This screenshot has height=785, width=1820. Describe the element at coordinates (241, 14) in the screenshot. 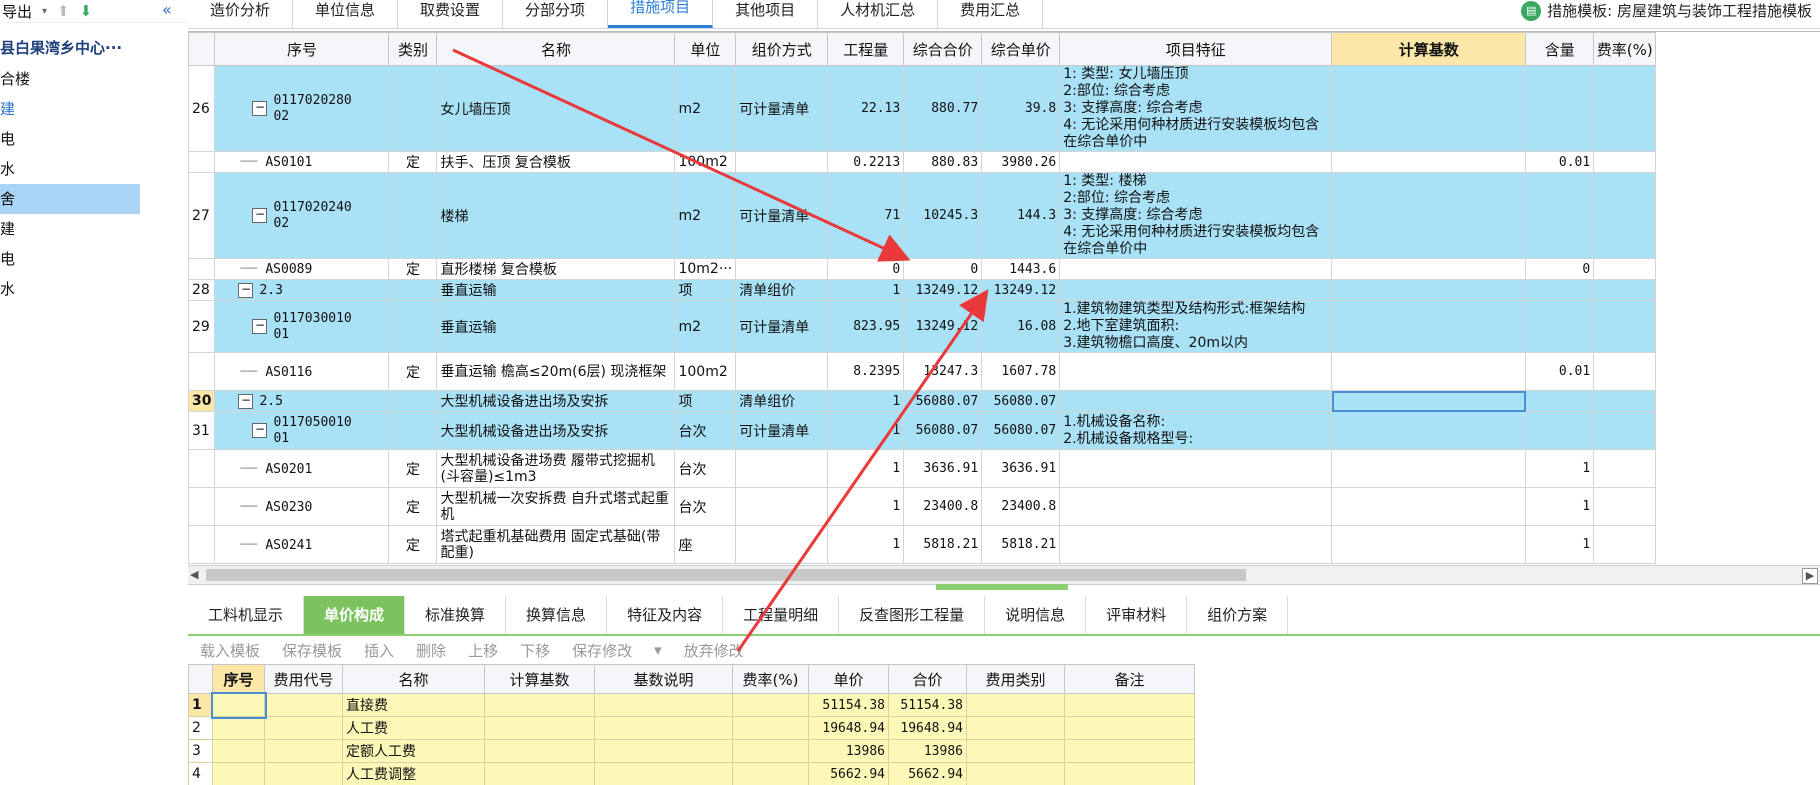

I see `tab-0: 造价分析` at that location.